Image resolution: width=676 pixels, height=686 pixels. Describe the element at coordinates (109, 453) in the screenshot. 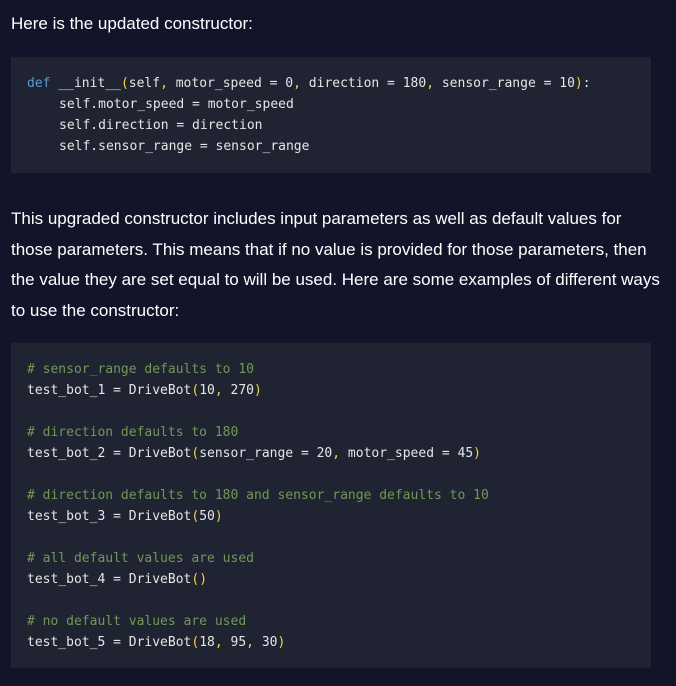

I see `statement-prefix: test_bot_2 = DriveBot` at that location.